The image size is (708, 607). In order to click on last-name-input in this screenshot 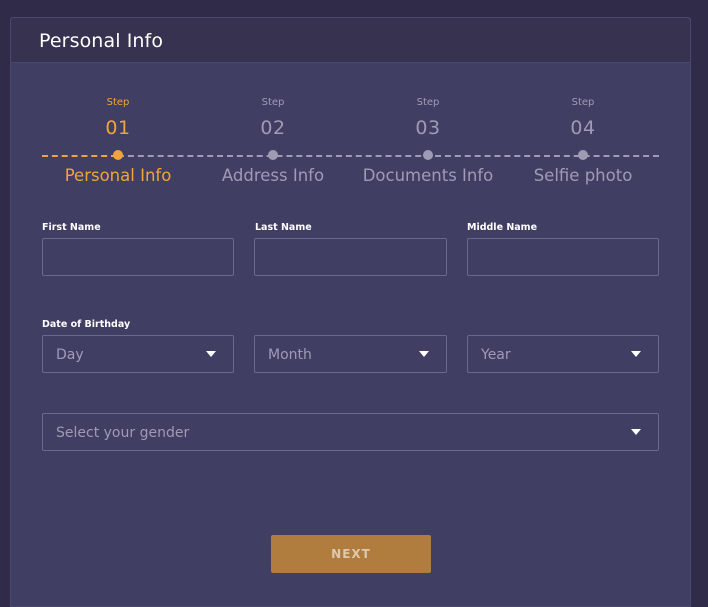, I will do `click(350, 257)`.